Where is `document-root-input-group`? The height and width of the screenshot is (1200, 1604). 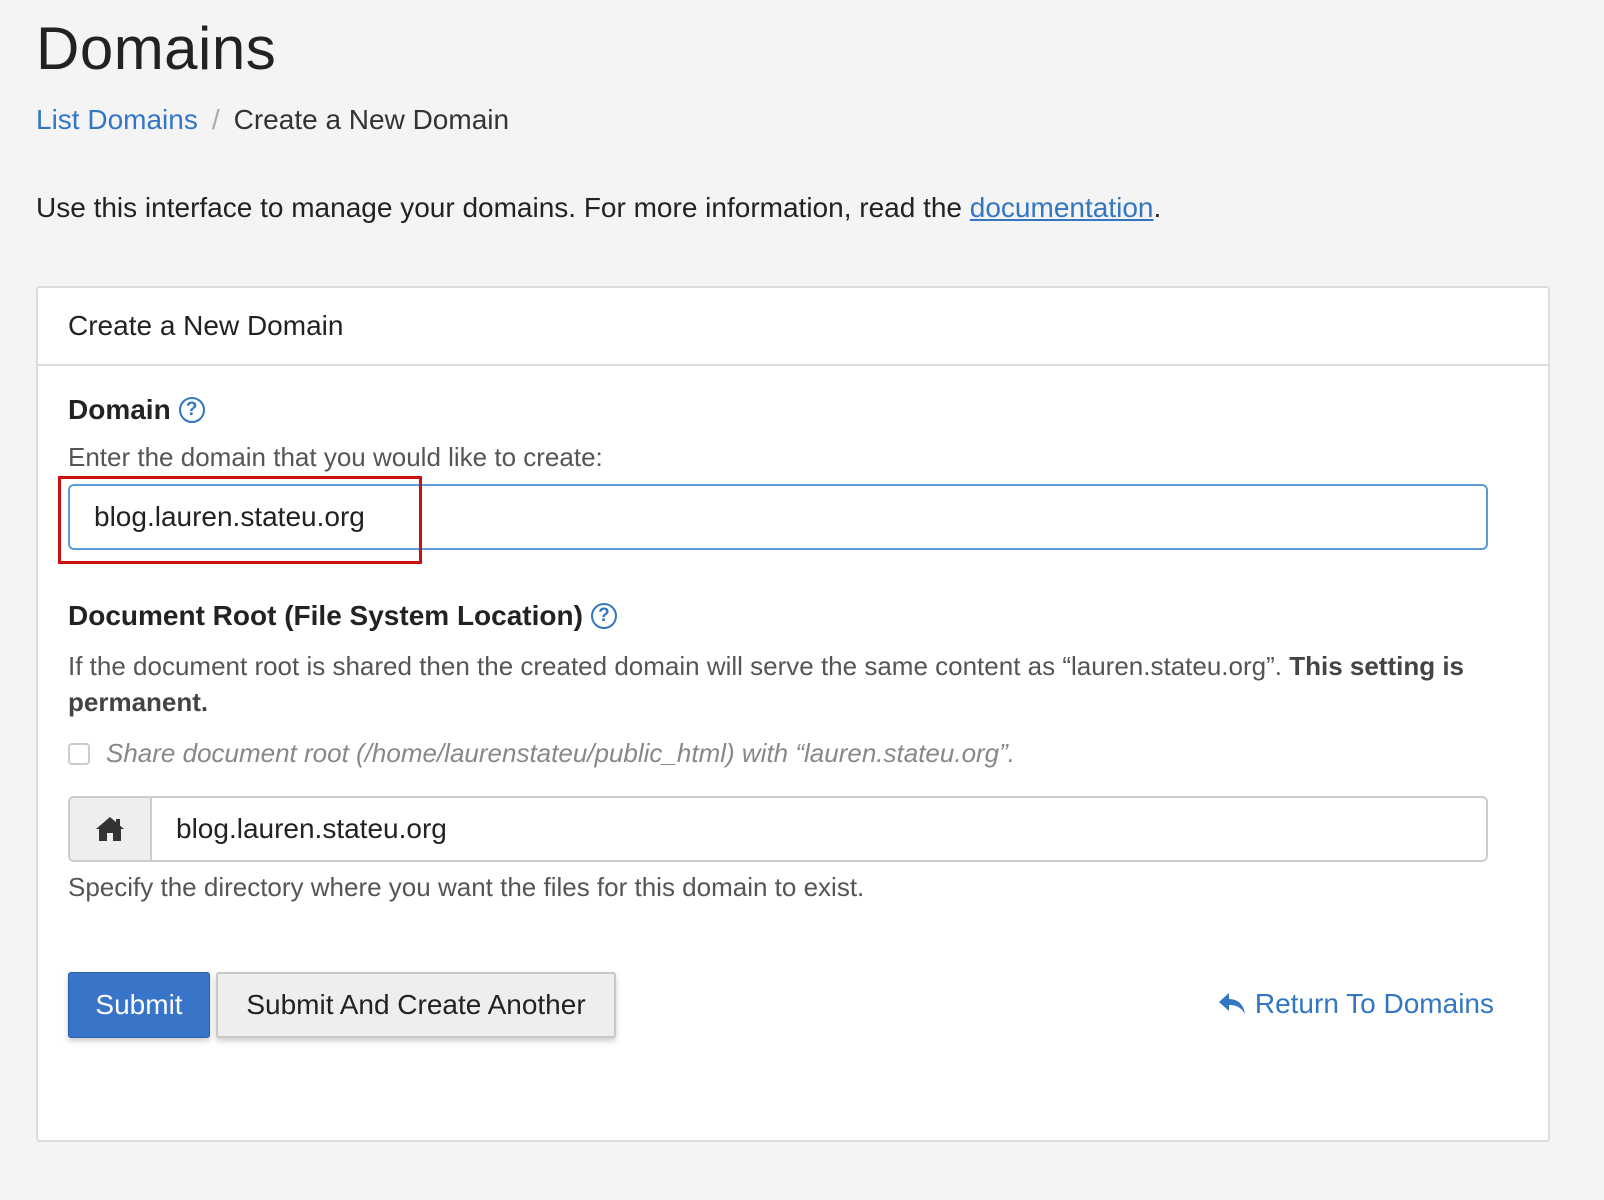 document-root-input-group is located at coordinates (778, 829).